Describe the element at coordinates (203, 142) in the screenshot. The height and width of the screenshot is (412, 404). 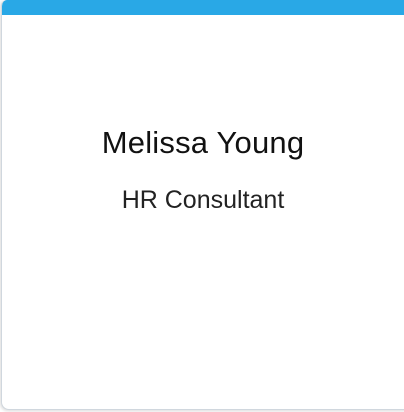
I see `person-name: Melissa Young` at that location.